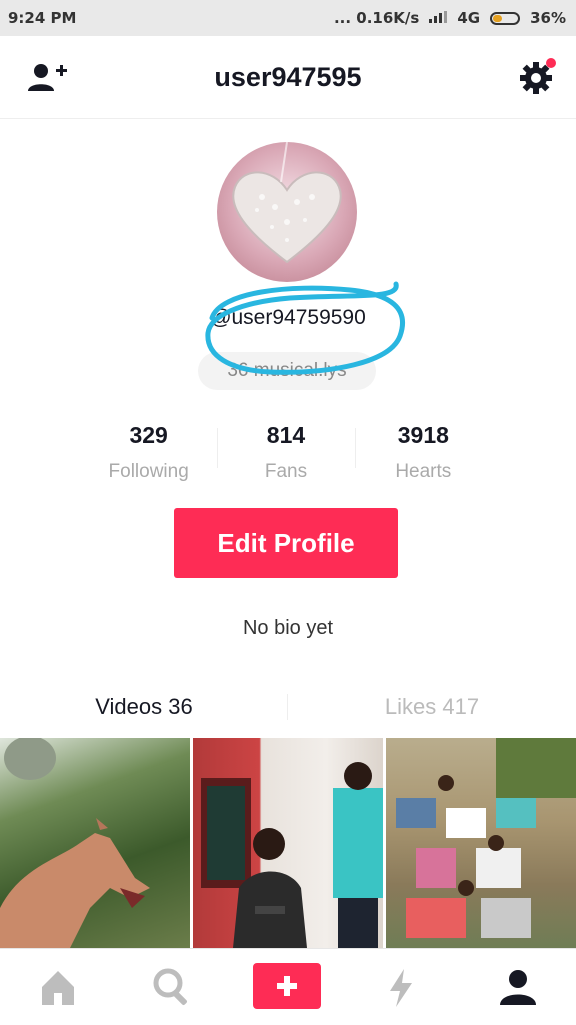 The width and height of the screenshot is (576, 1025). I want to click on search-icon, so click(172, 987).